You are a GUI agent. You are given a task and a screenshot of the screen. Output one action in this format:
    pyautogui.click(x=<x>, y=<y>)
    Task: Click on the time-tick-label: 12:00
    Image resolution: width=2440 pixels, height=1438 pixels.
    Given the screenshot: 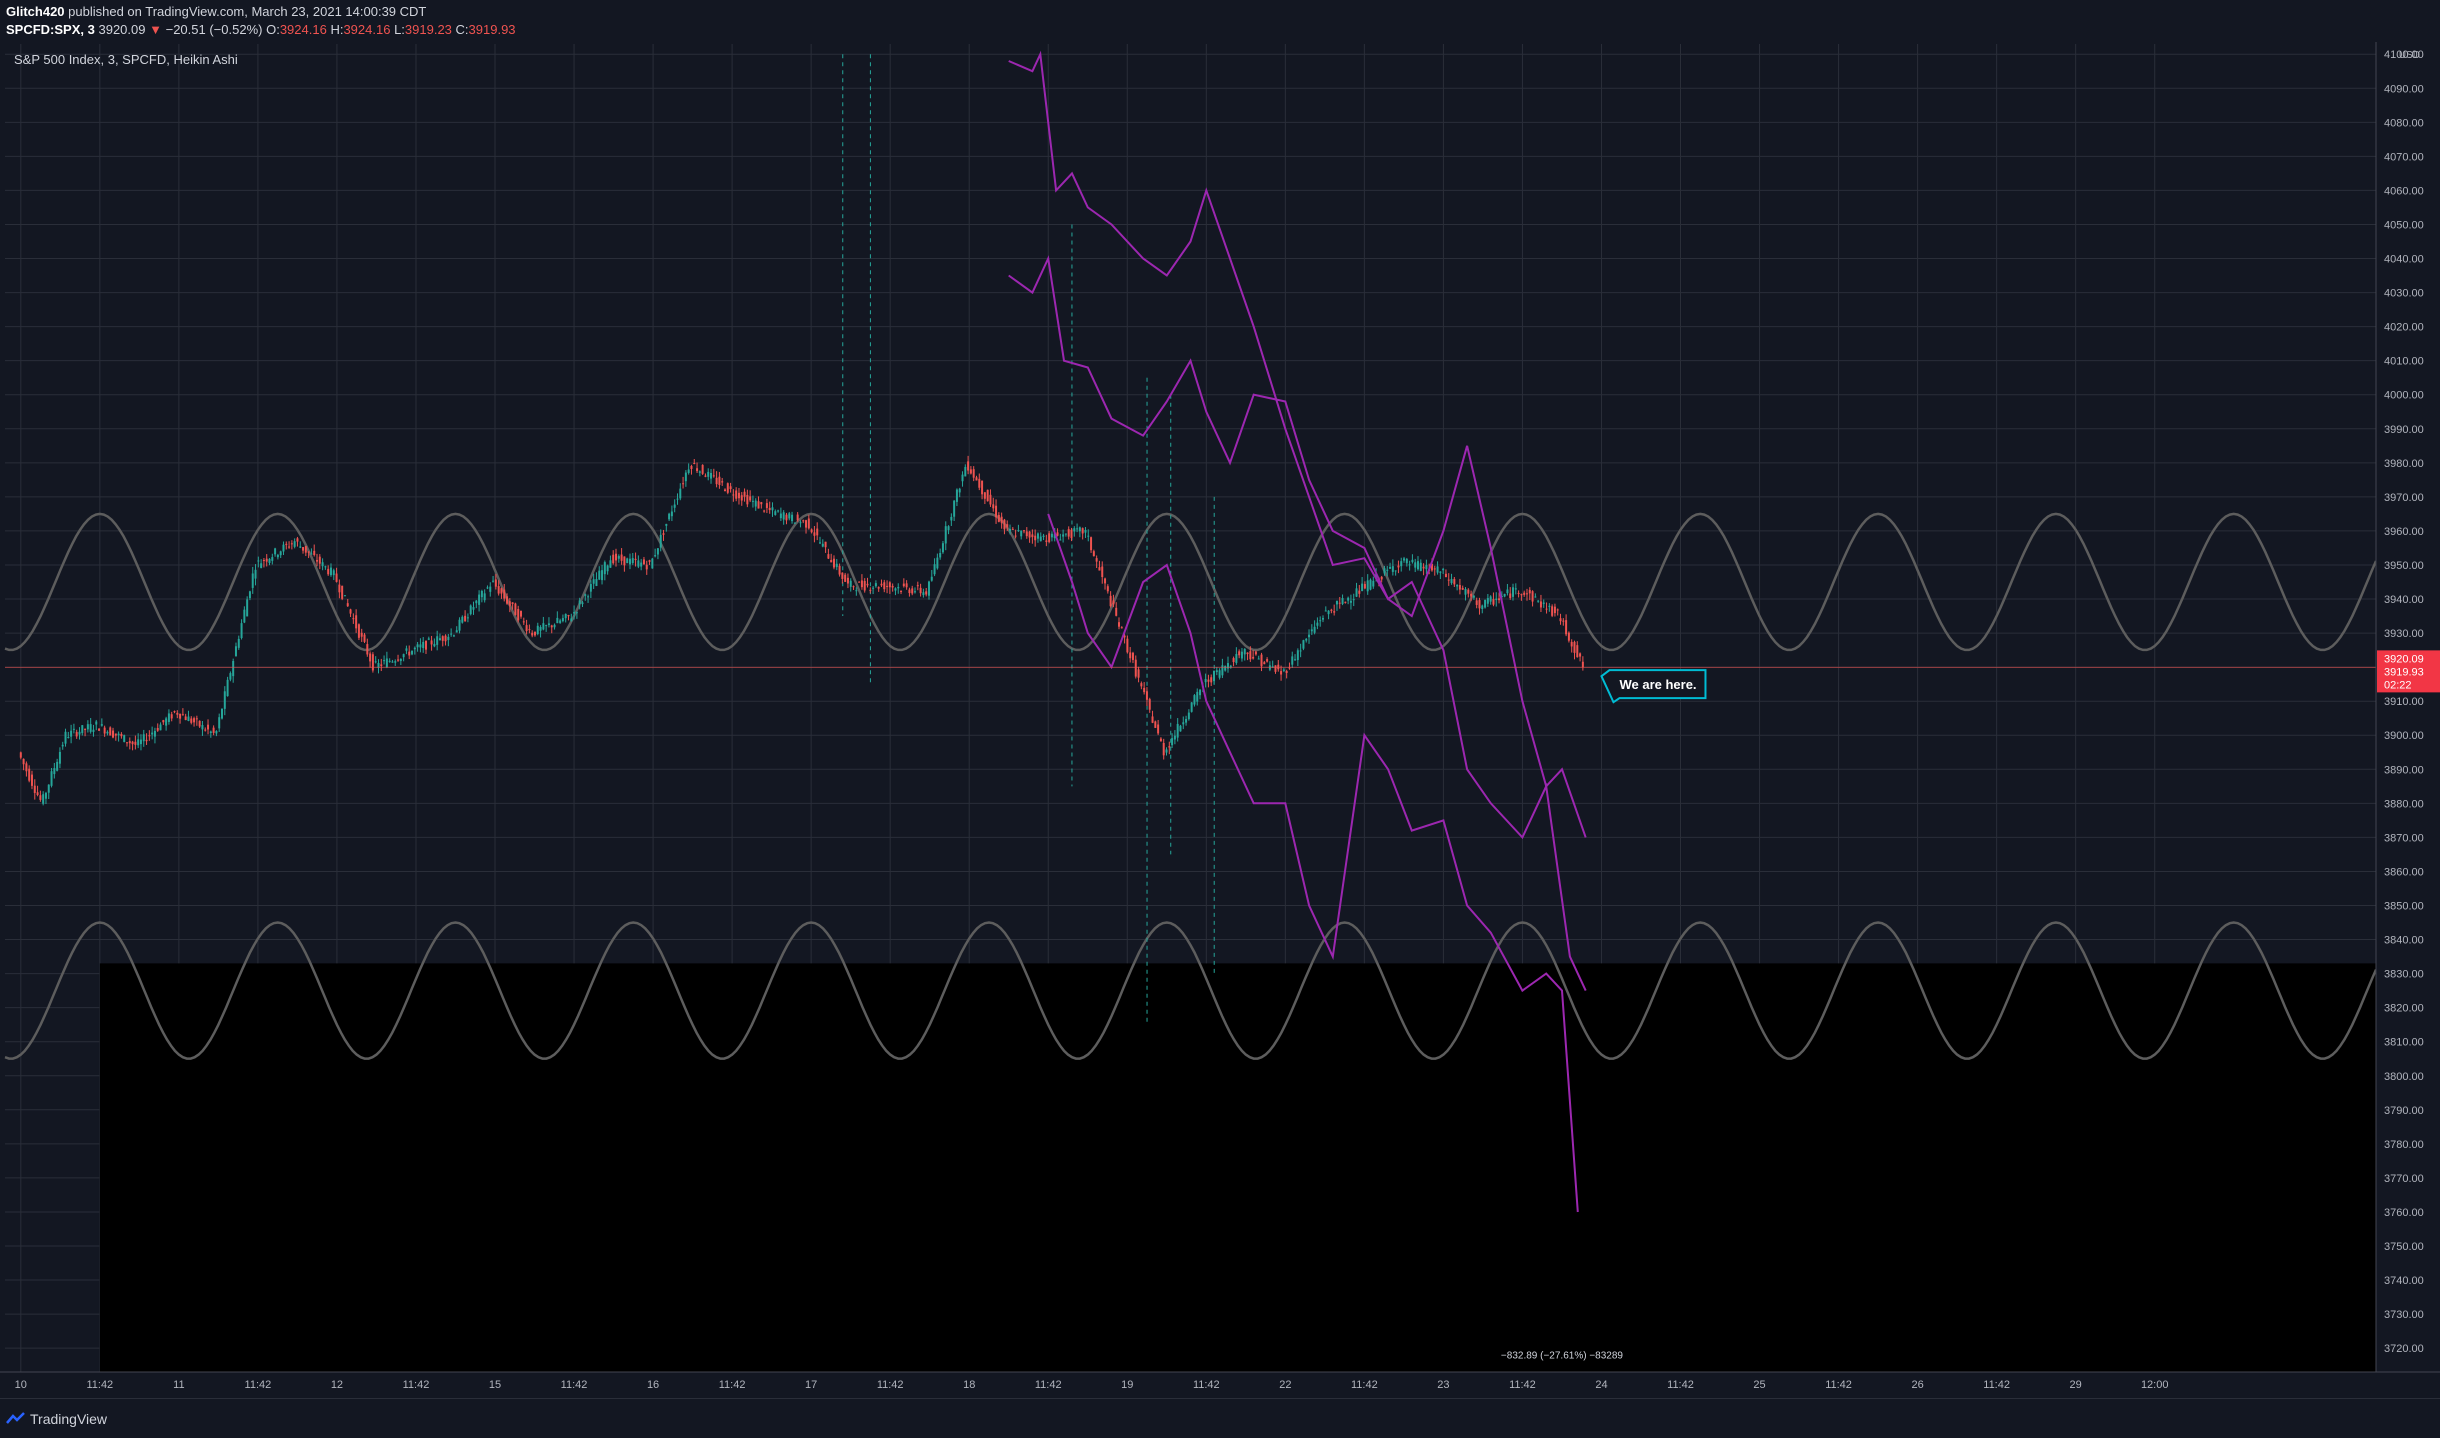 What is the action you would take?
    pyautogui.click(x=2155, y=1385)
    